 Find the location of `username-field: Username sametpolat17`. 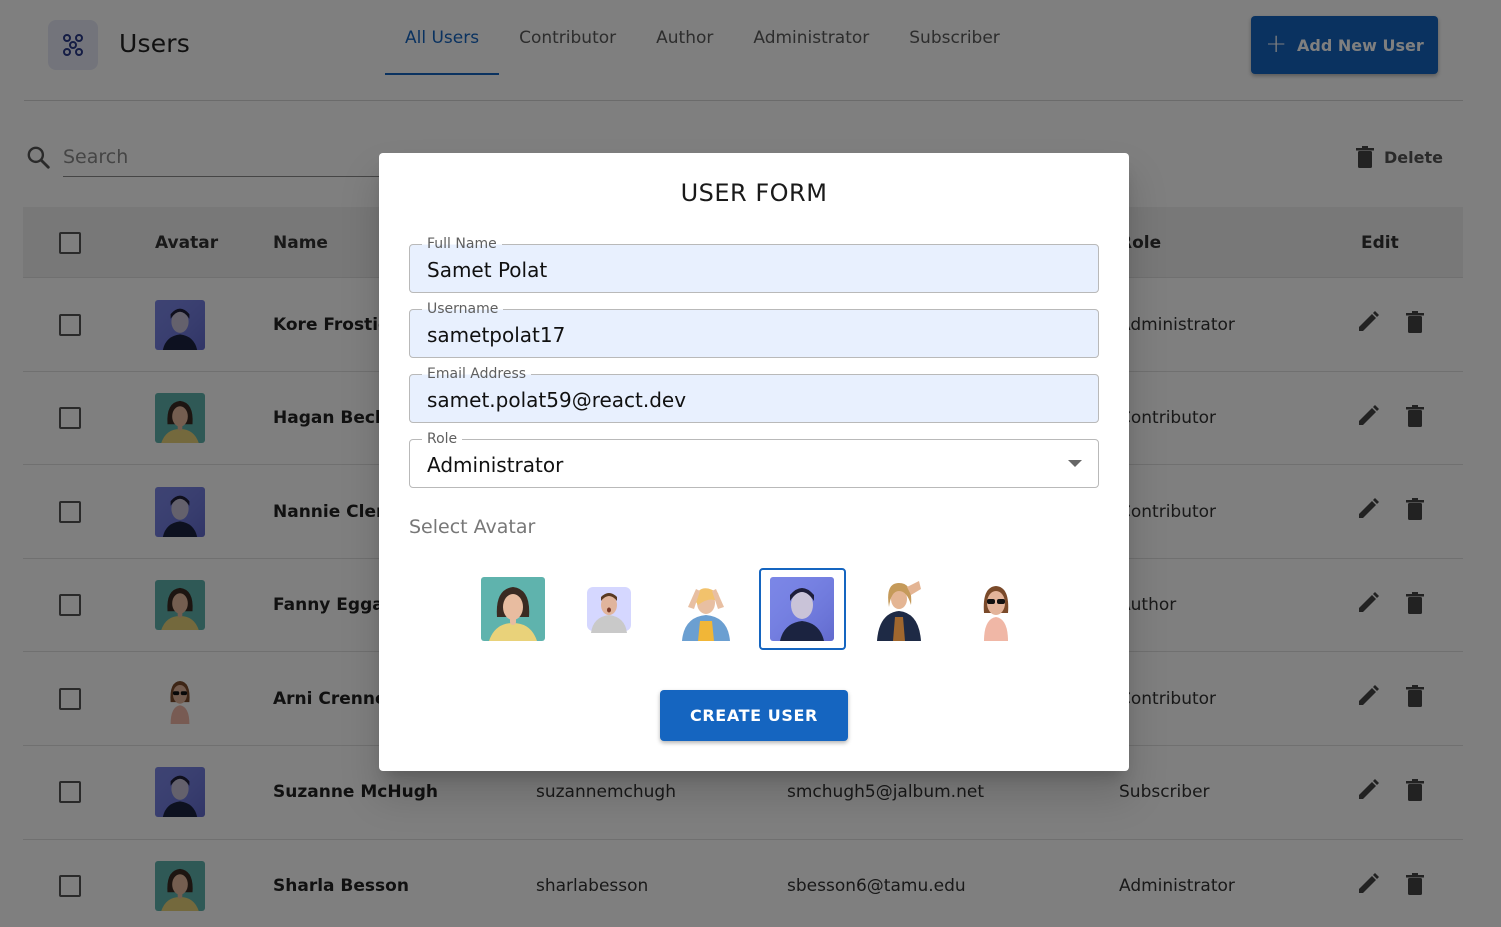

username-field: Username sametpolat17 is located at coordinates (754, 329).